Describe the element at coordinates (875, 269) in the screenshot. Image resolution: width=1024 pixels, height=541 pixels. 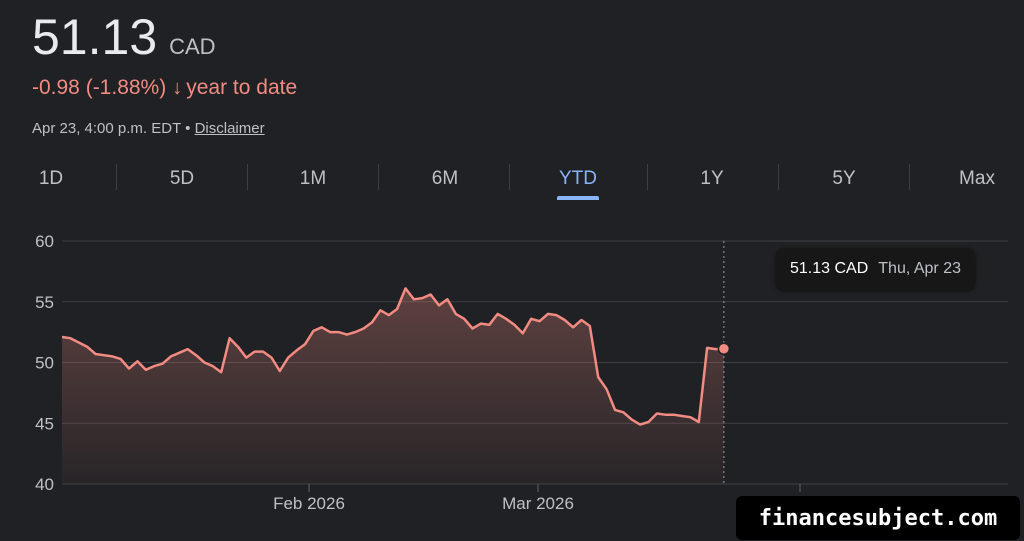
I see `price-tooltip: 51.13 CAD Thu, Apr 23` at that location.